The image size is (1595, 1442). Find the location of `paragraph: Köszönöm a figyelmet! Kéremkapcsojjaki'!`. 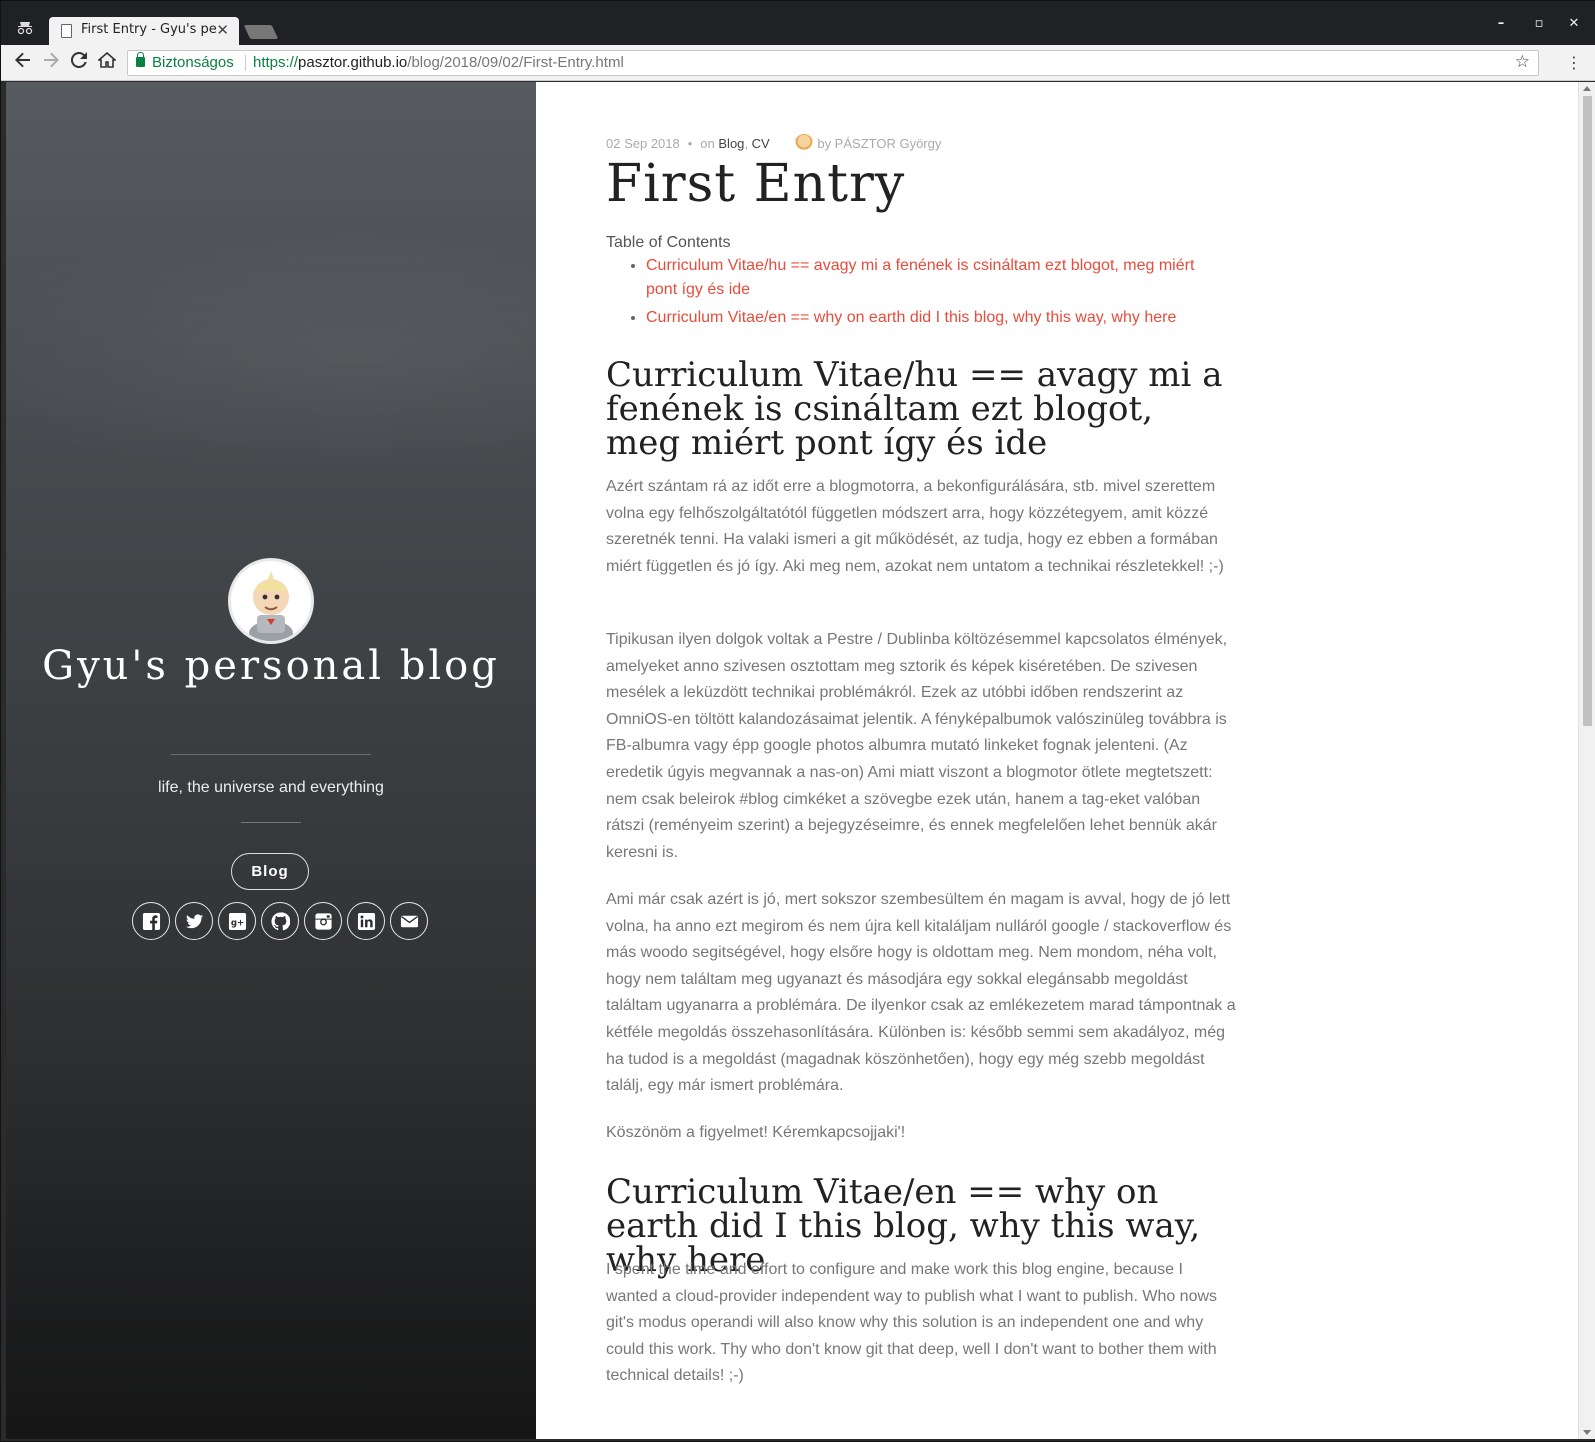

paragraph: Köszönöm a figyelmet! Kéremkapcsojjaki'! is located at coordinates (756, 1132).